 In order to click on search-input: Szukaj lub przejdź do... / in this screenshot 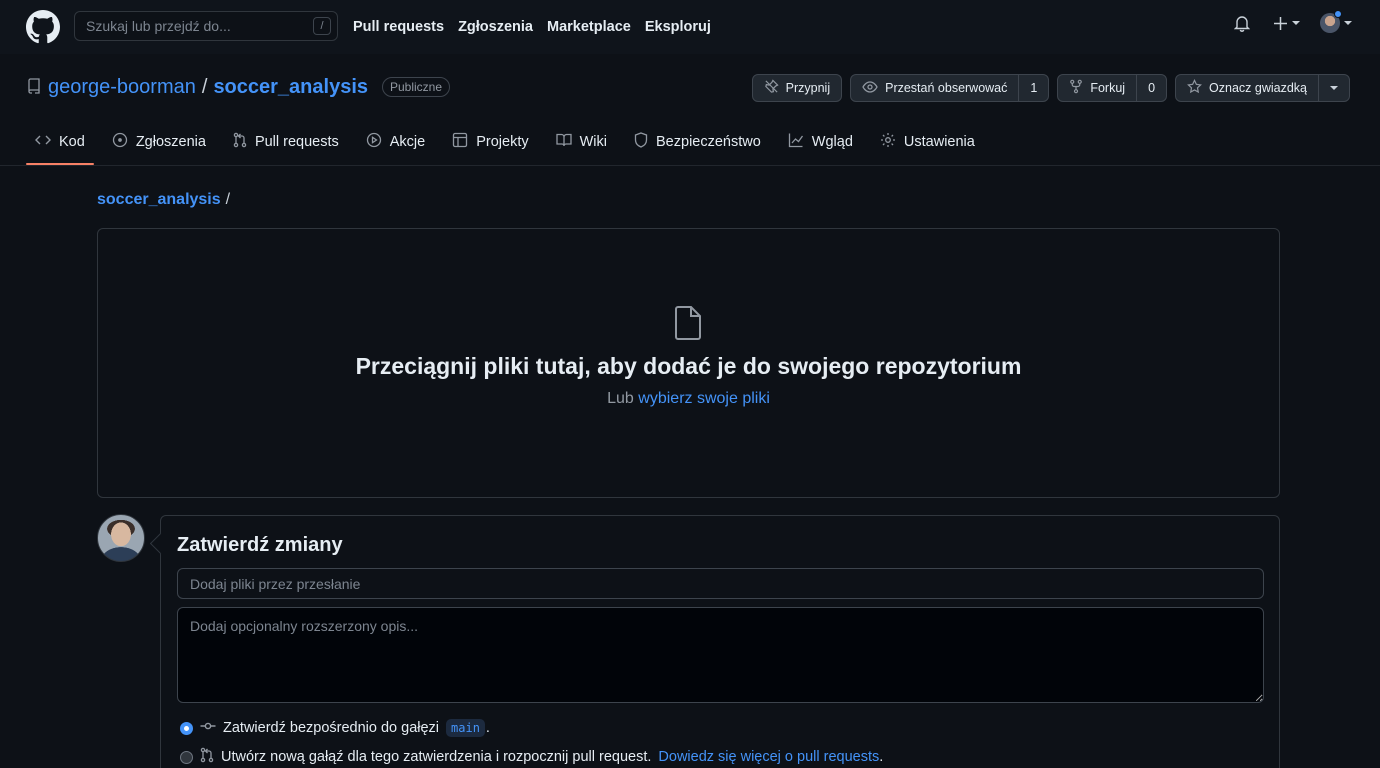, I will do `click(206, 26)`.